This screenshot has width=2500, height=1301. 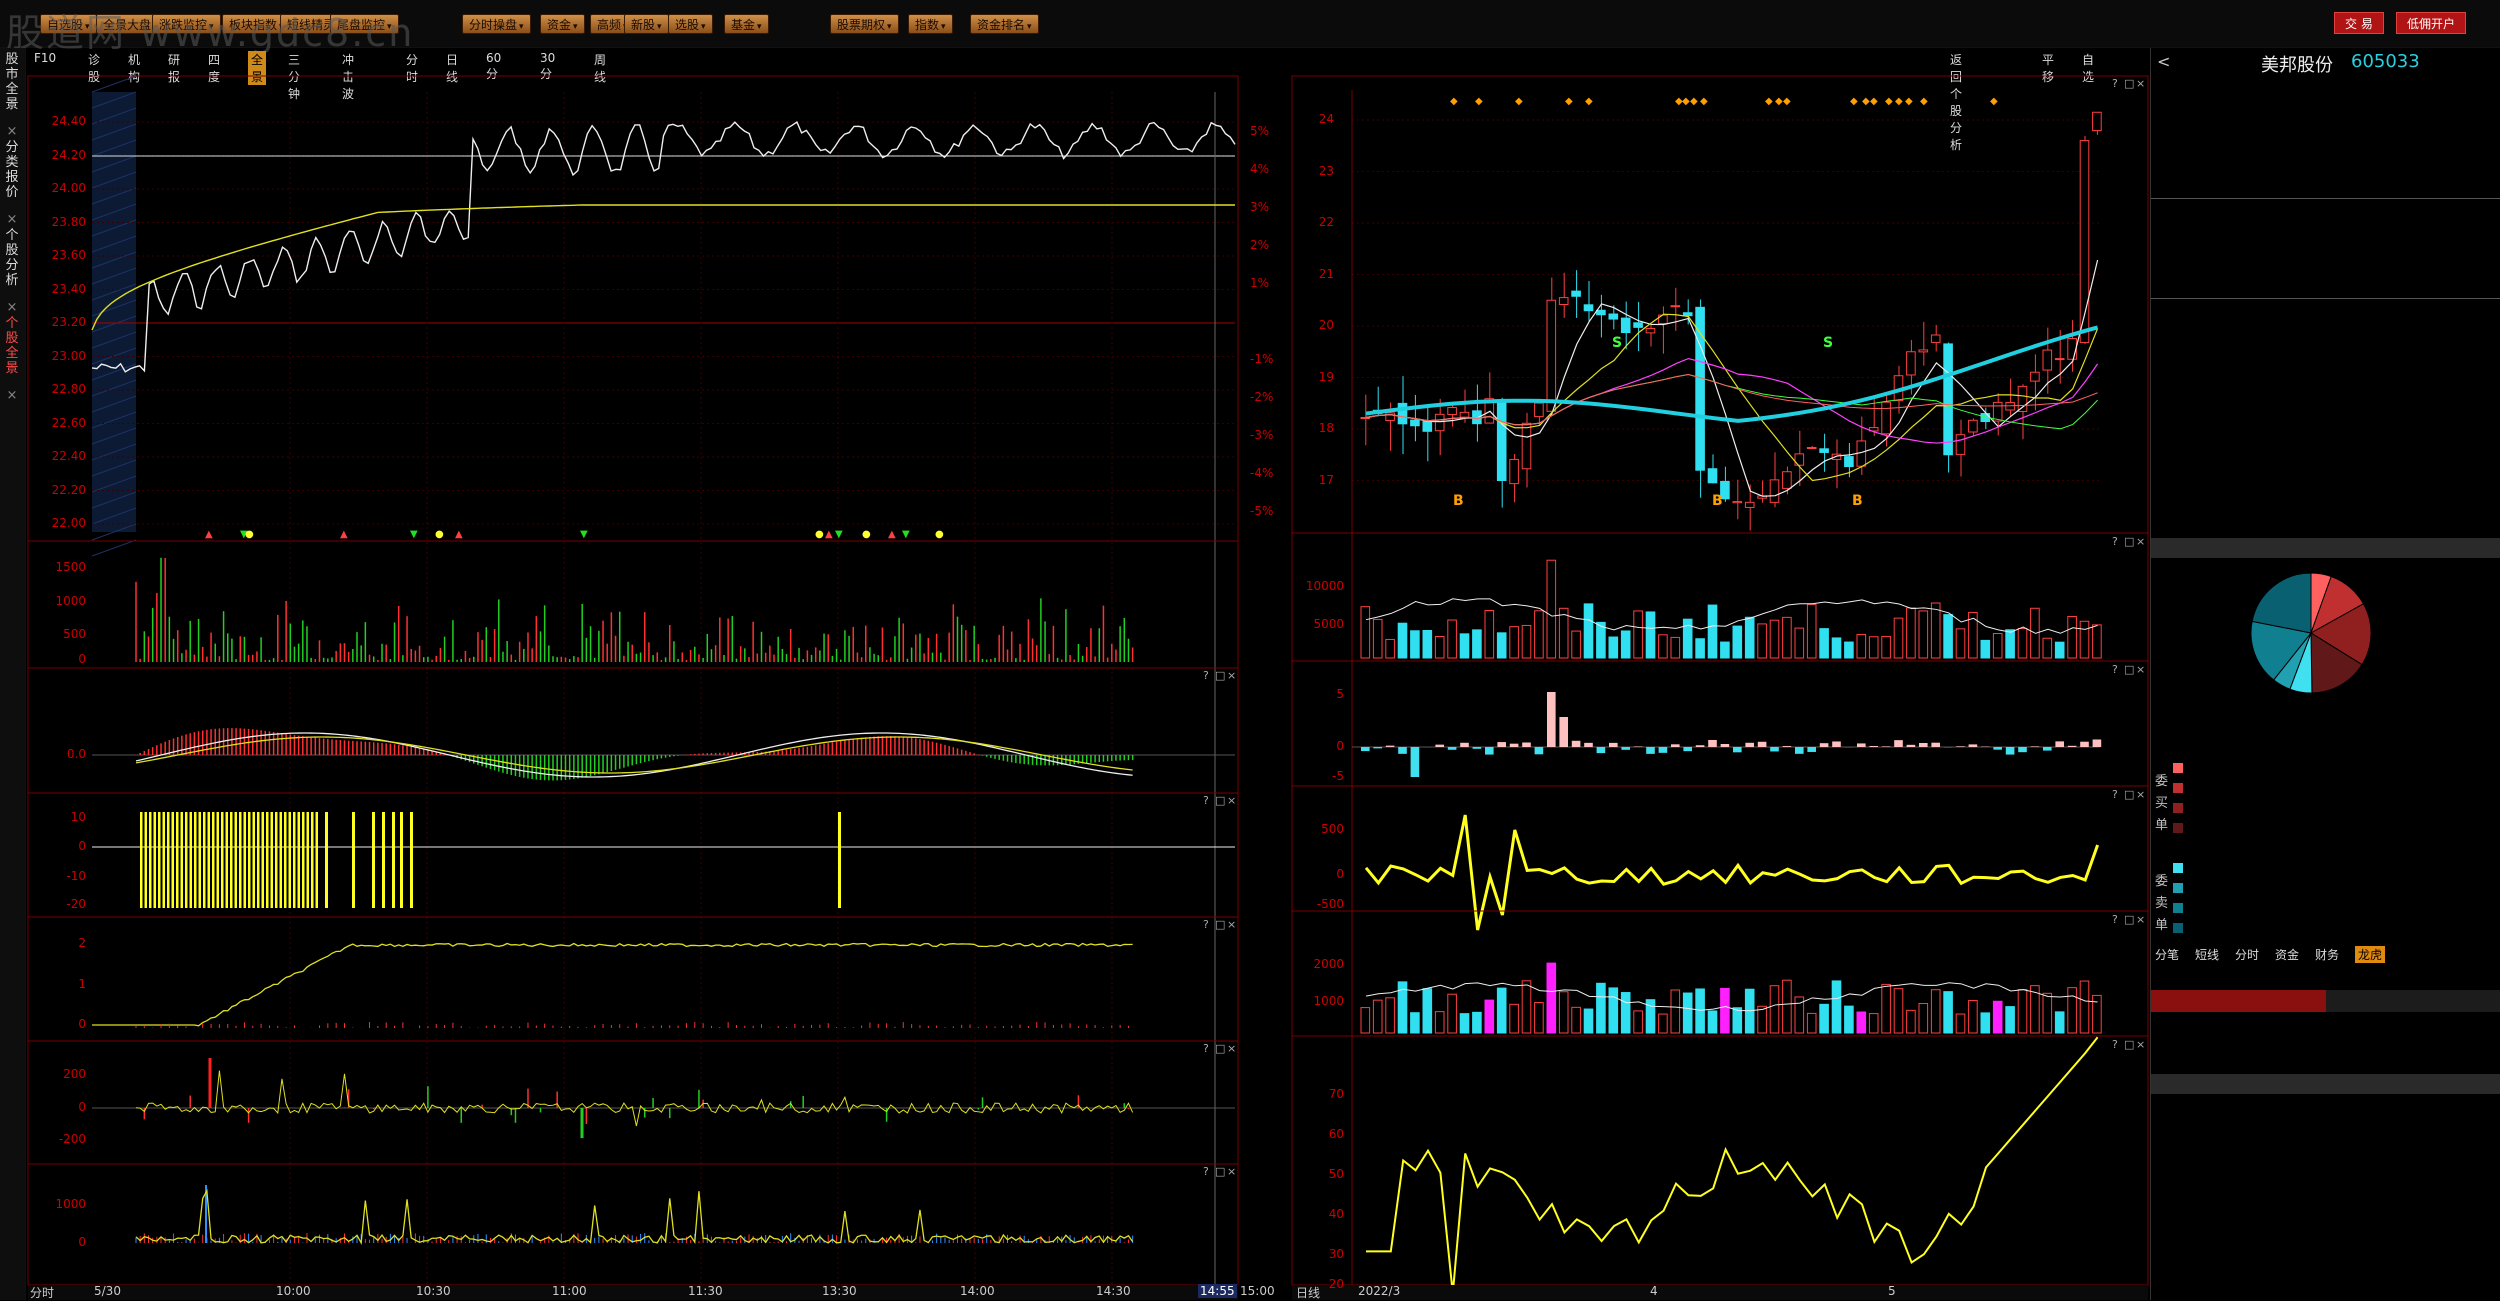 I want to click on time-axis-label: 分时, so click(x=42, y=1292).